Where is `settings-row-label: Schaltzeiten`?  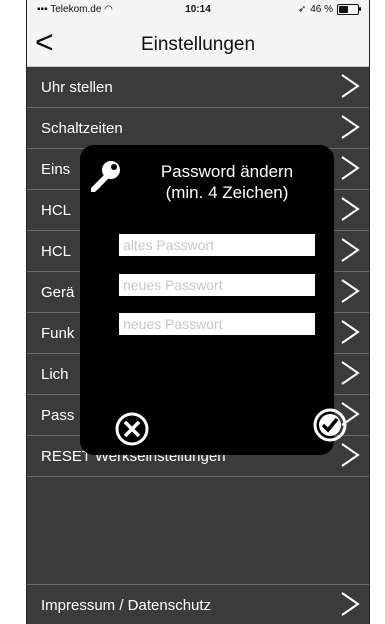 settings-row-label: Schaltzeiten is located at coordinates (82, 128).